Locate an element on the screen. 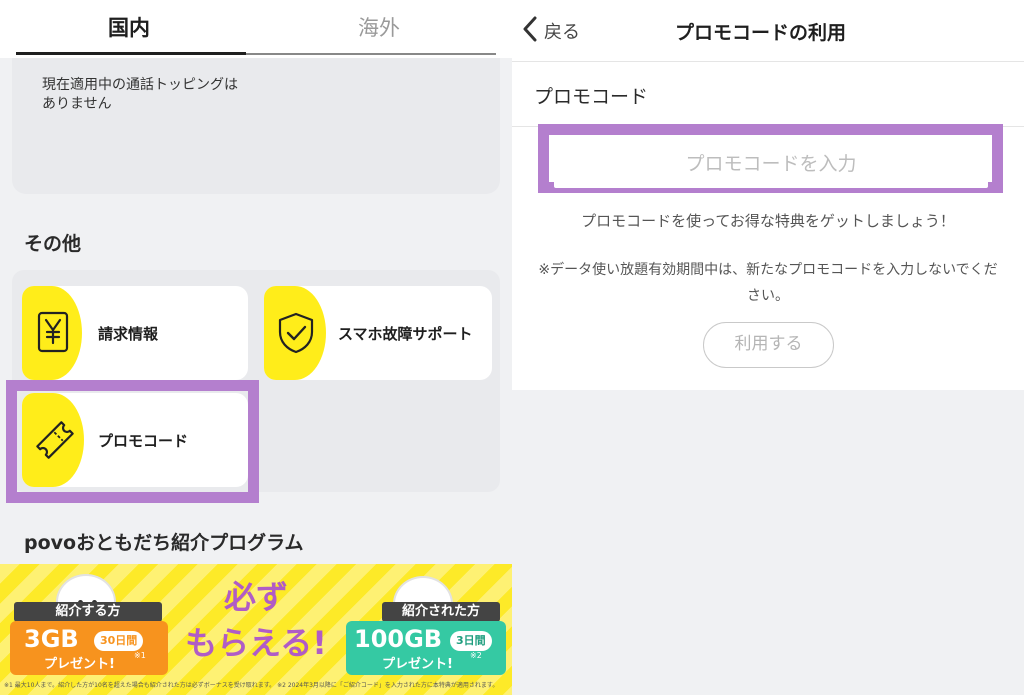  referrer-gift: 3GB 30日間 プレゼント! ※1 is located at coordinates (89, 648).